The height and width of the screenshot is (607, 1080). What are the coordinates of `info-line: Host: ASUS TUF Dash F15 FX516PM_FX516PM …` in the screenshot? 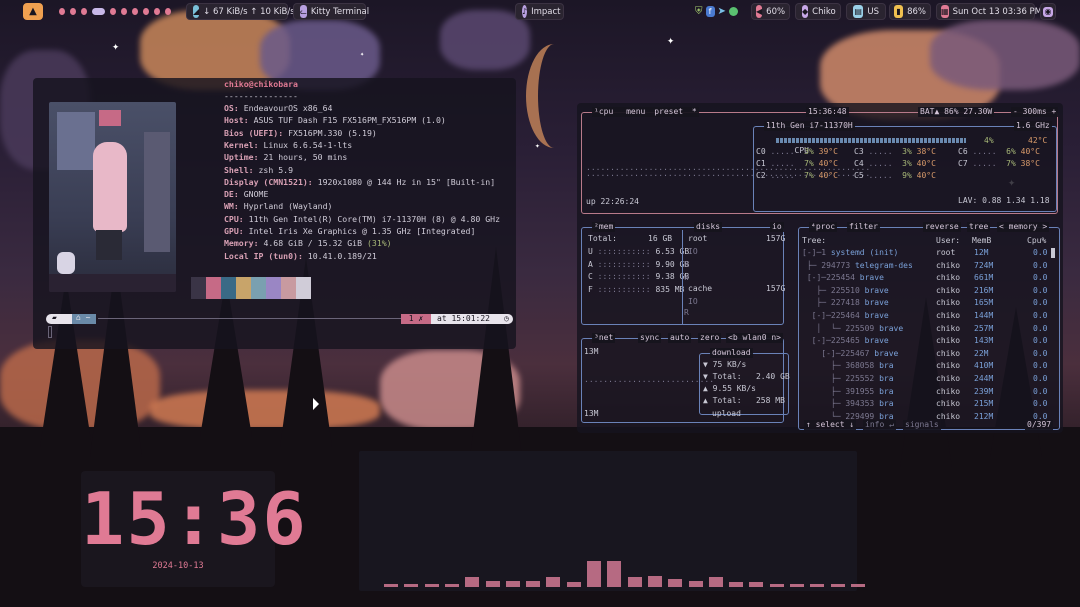 It's located at (335, 120).